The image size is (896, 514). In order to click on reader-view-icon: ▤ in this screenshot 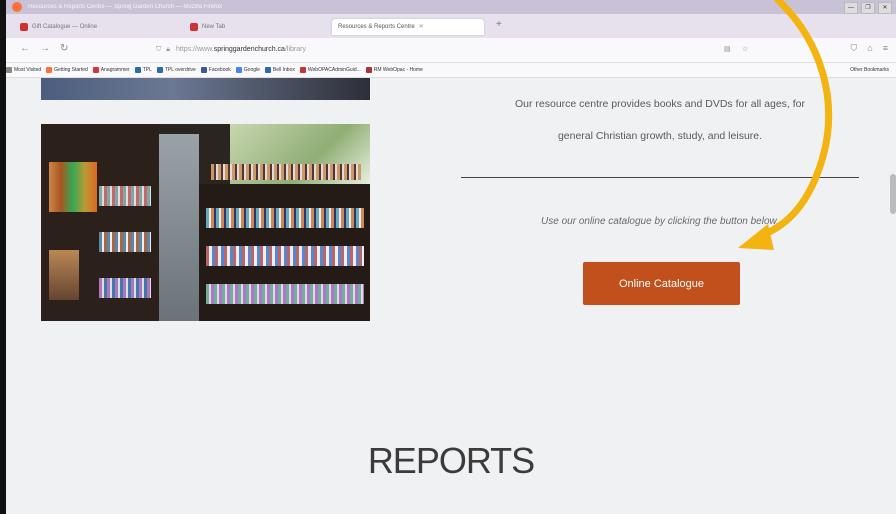, I will do `click(727, 50)`.